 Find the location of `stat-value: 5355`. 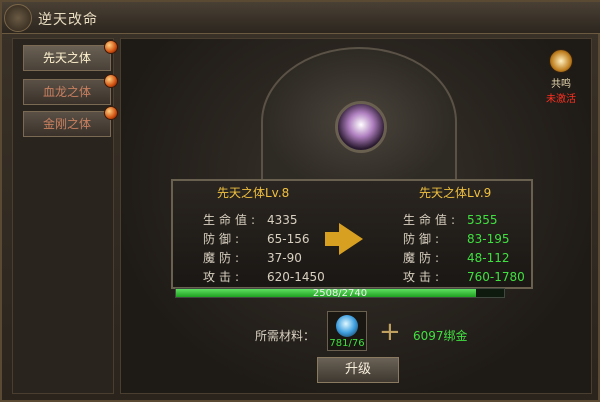

stat-value: 5355 is located at coordinates (482, 220).